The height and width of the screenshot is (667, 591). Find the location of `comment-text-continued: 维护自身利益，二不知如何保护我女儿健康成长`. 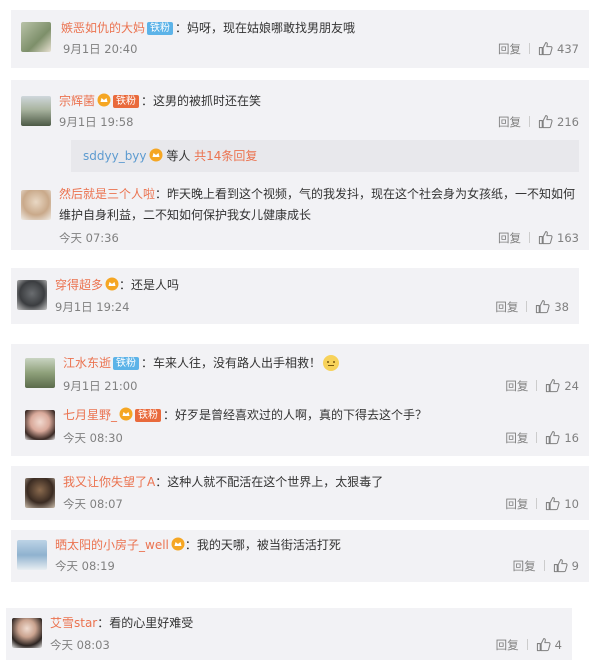

comment-text-continued: 维护自身利益，二不知如何保护我女儿健康成长 is located at coordinates (185, 215).